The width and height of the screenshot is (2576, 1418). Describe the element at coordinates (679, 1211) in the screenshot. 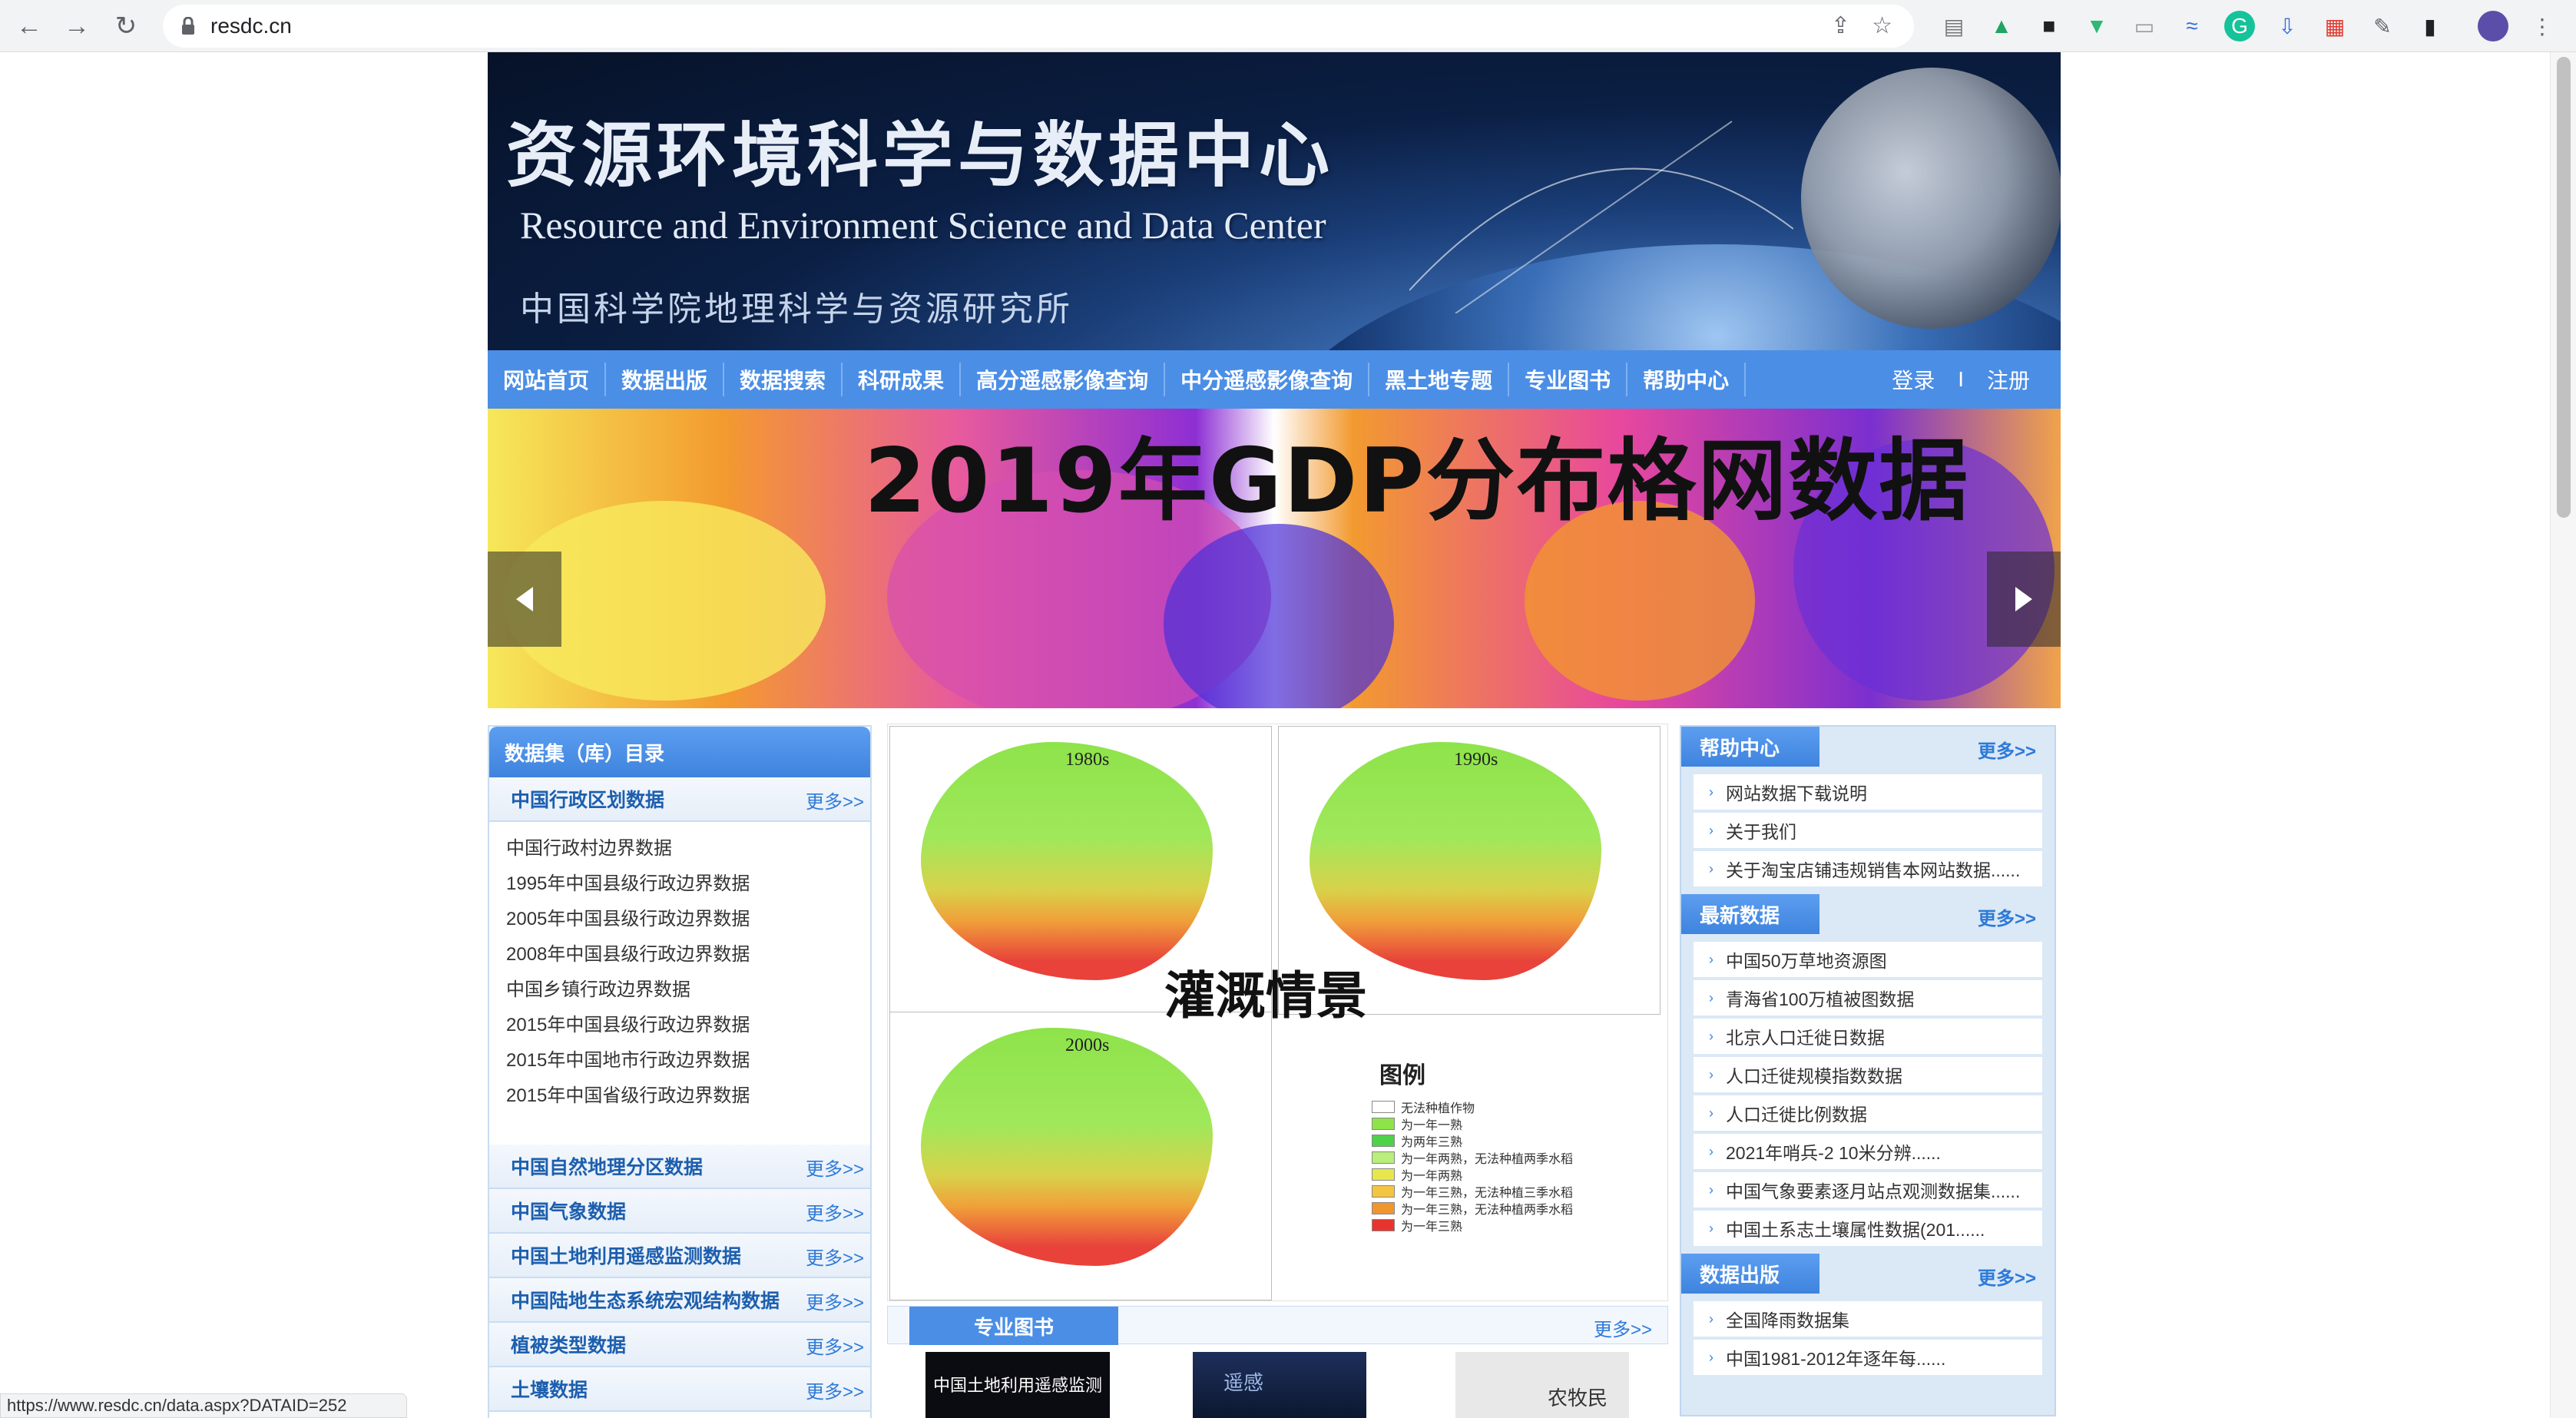

I see `catalog-section: 中国气象数据 更多>>` at that location.